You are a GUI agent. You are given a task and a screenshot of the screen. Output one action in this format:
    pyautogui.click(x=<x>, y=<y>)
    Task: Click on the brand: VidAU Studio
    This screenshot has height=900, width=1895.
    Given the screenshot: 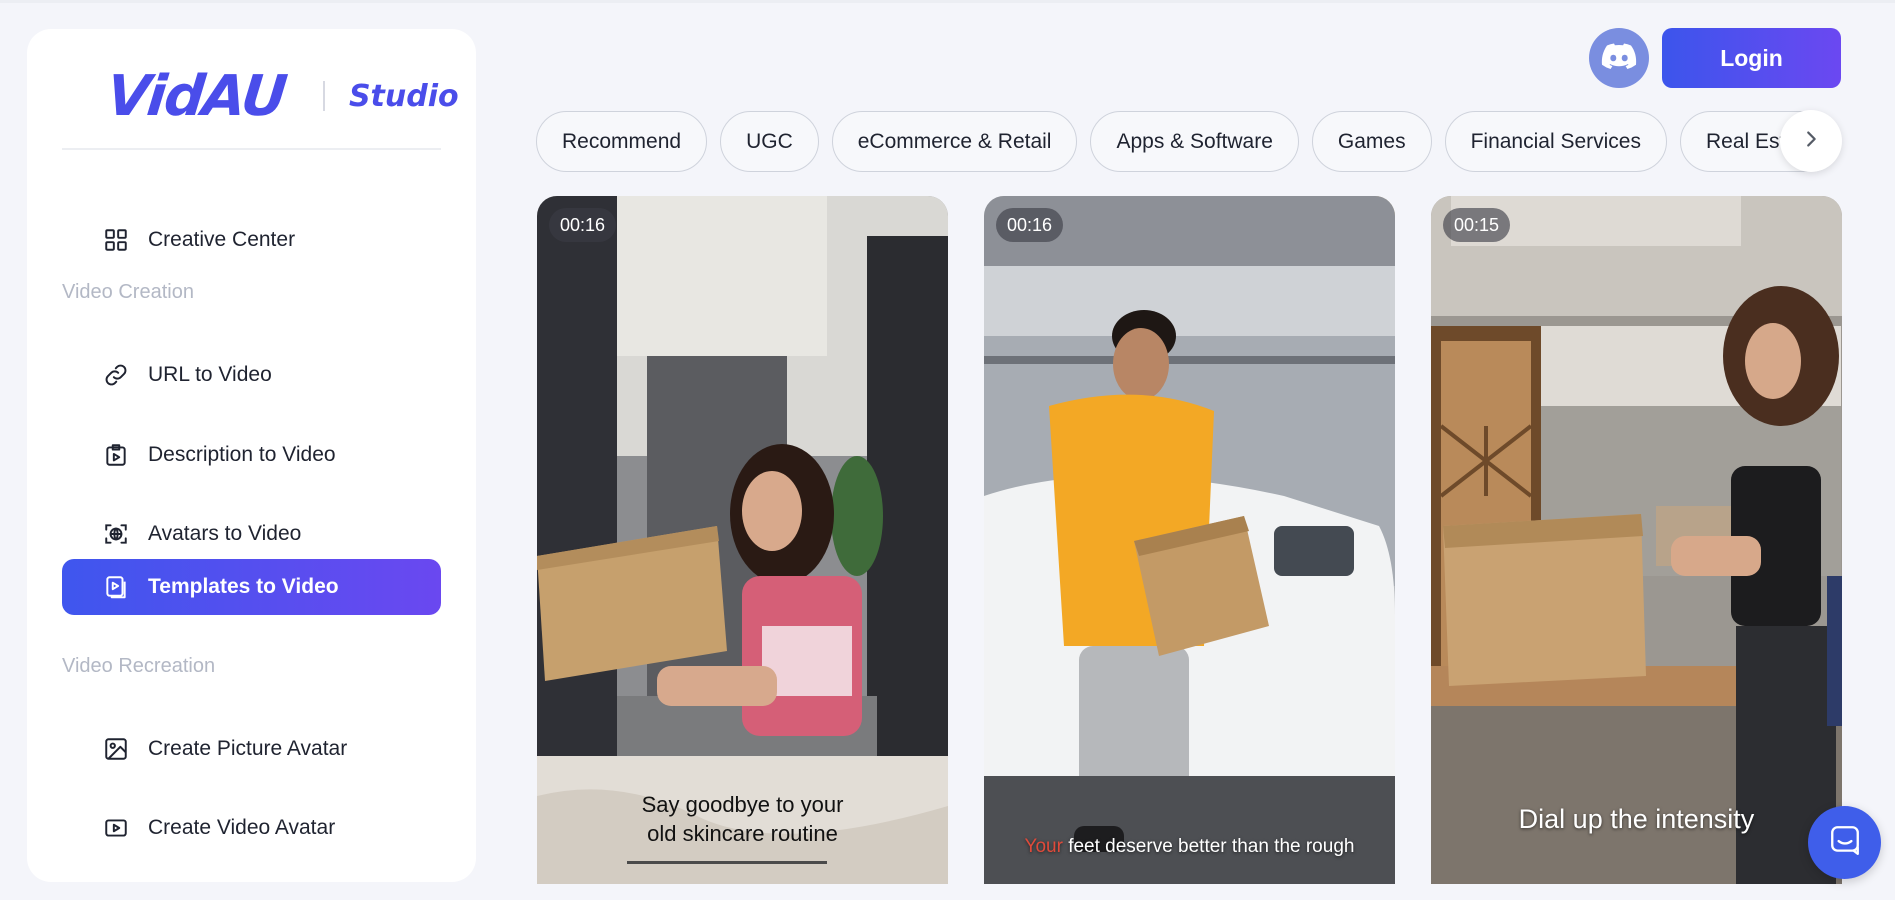 What is the action you would take?
    pyautogui.click(x=281, y=96)
    